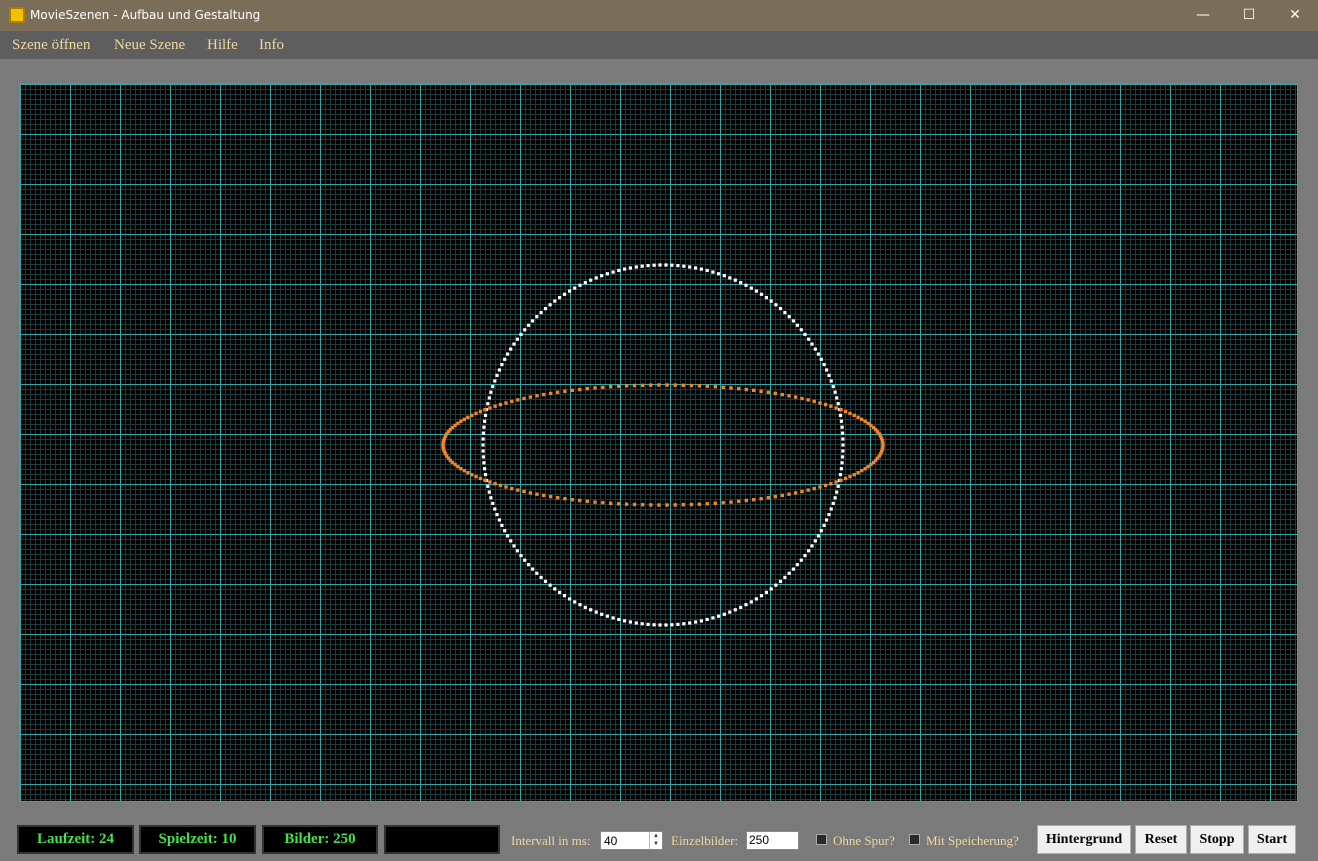 This screenshot has width=1318, height=861. Describe the element at coordinates (51, 45) in the screenshot. I see `menu-szene-oeffnen: Szene öffnen` at that location.